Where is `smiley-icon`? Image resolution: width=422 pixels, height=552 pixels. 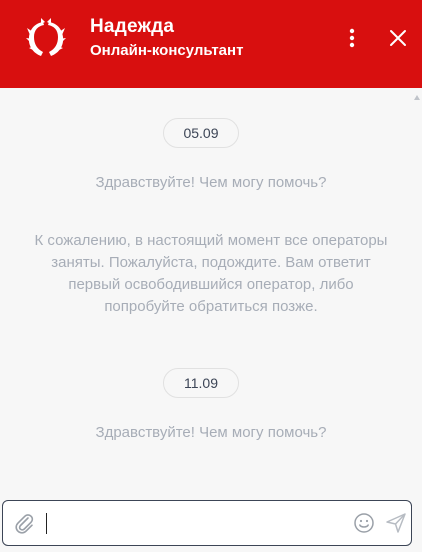 smiley-icon is located at coordinates (364, 523).